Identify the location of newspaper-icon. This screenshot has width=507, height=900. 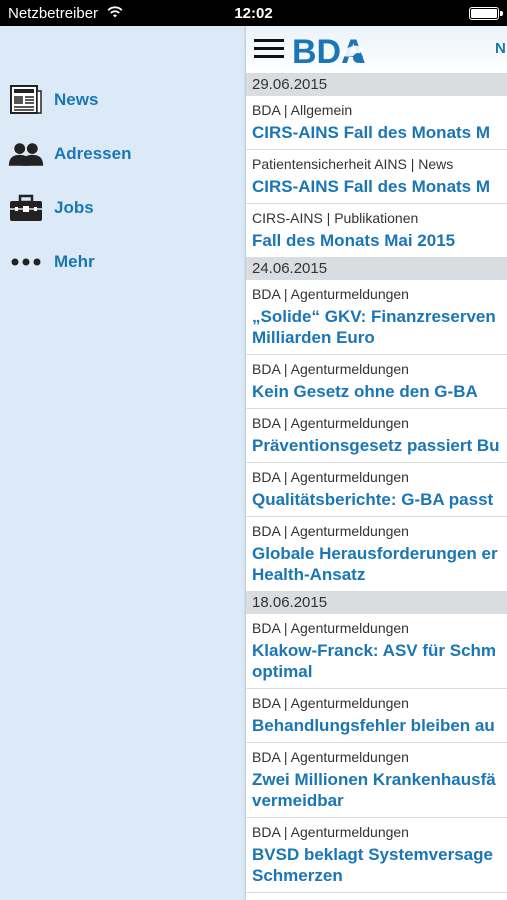
(26, 100).